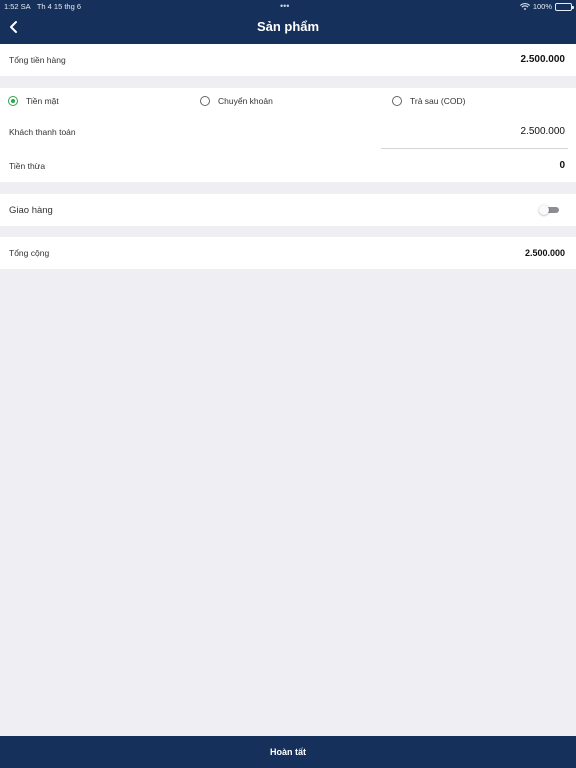 The width and height of the screenshot is (576, 768). What do you see at coordinates (42, 132) in the screenshot?
I see `customer-paid-label: Khách thanh toán` at bounding box center [42, 132].